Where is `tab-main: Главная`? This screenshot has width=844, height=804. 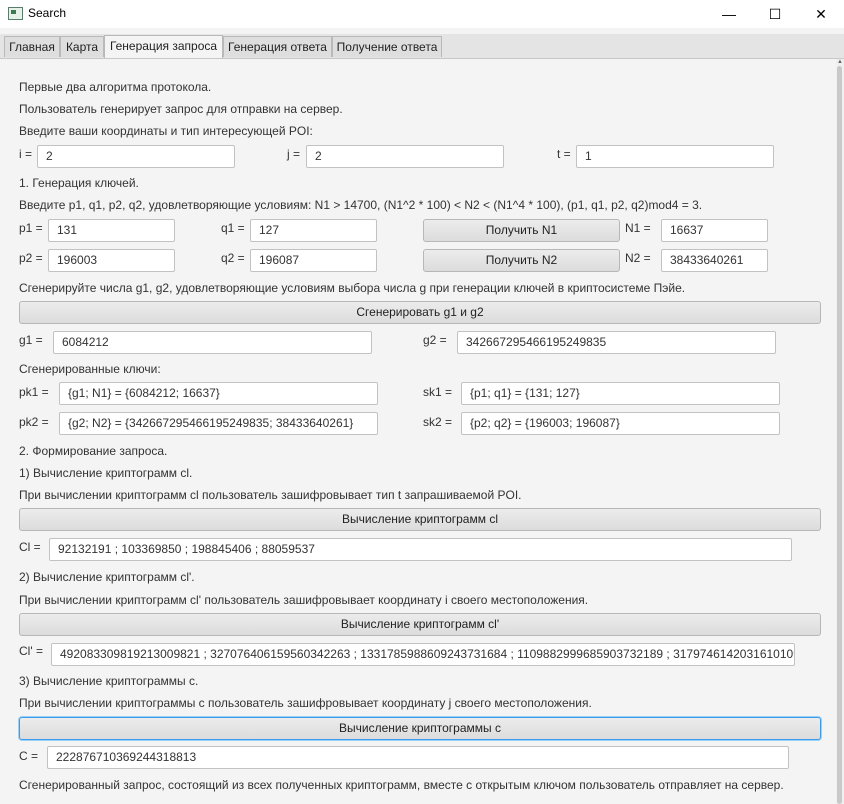
tab-main: Главная is located at coordinates (32, 46).